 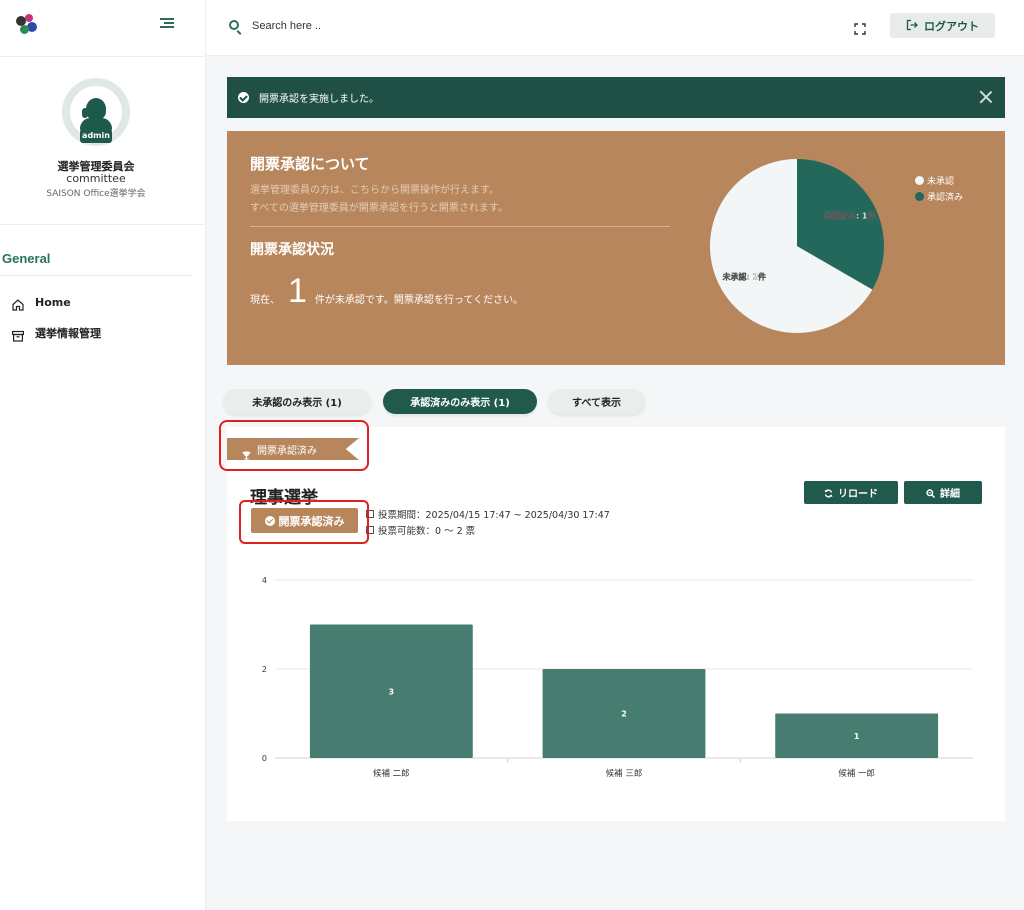 What do you see at coordinates (391, 773) in the screenshot?
I see `x-tick-label: 候補 二郎` at bounding box center [391, 773].